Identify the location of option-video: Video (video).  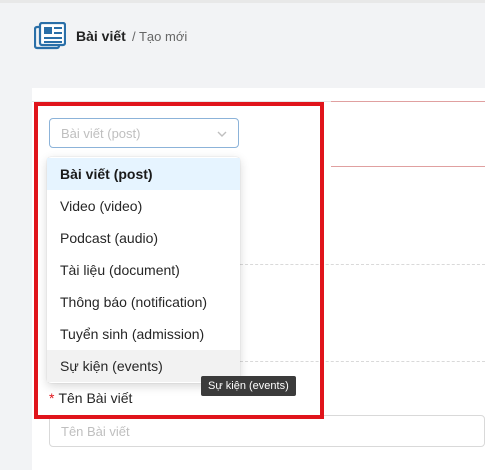
(143, 206).